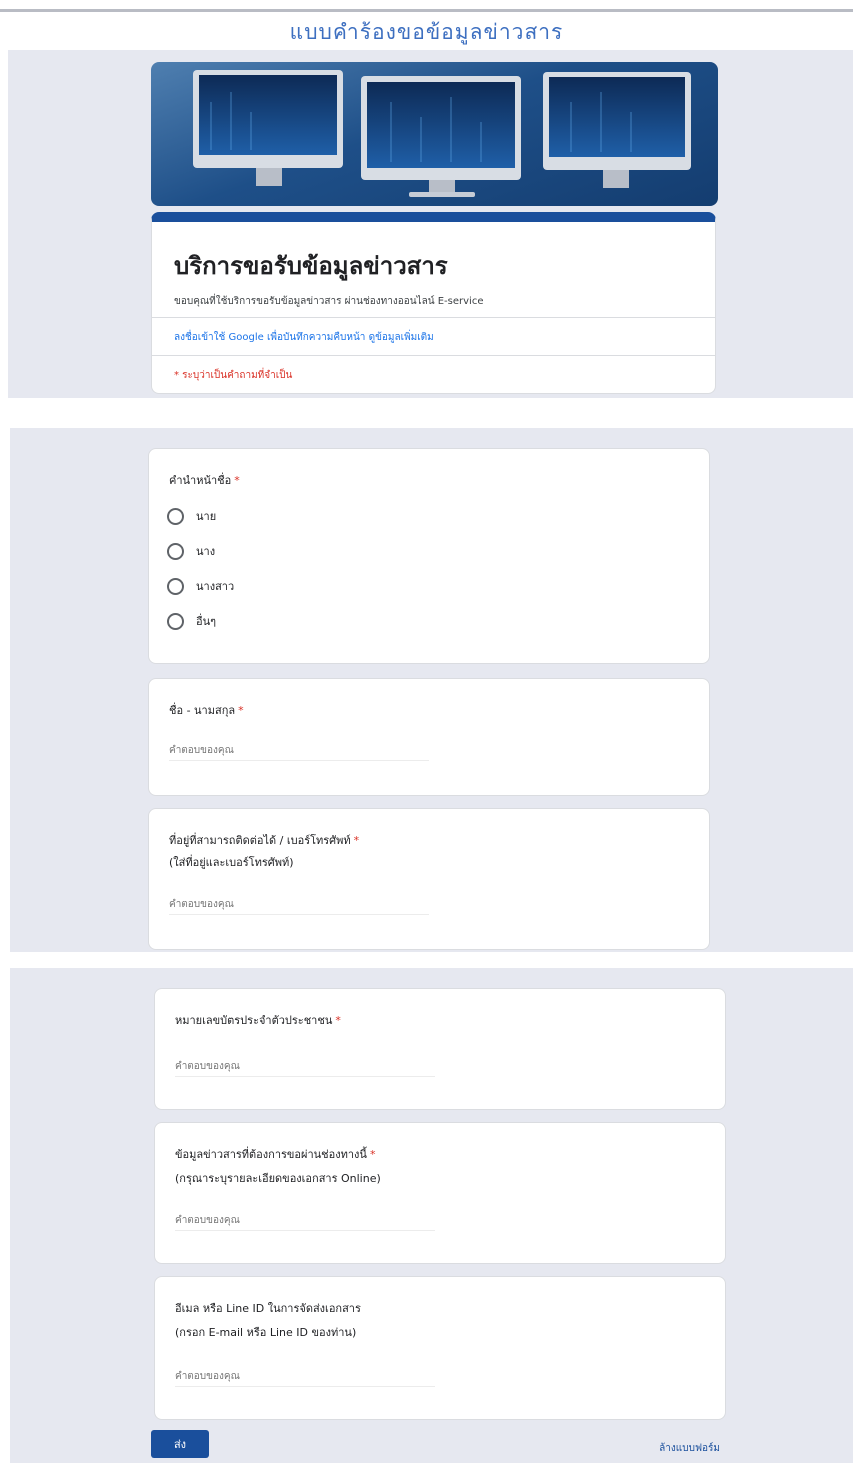  I want to click on clear-form-link: ล้างแบบฟอร์ม, so click(660, 1448).